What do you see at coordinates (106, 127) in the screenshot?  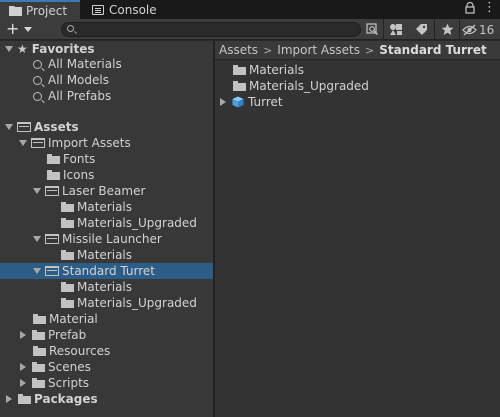 I see `tree-assets: Assets` at bounding box center [106, 127].